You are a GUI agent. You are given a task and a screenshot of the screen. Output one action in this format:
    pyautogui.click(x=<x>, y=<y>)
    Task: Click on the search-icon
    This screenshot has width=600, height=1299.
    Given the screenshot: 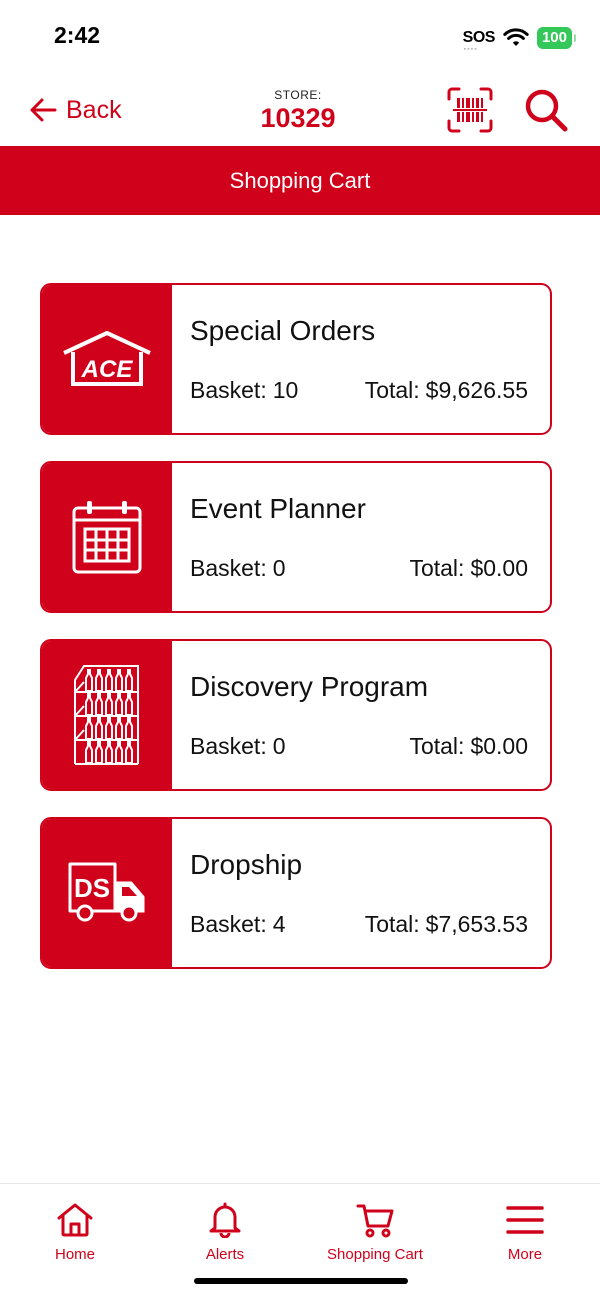 What is the action you would take?
    pyautogui.click(x=546, y=110)
    